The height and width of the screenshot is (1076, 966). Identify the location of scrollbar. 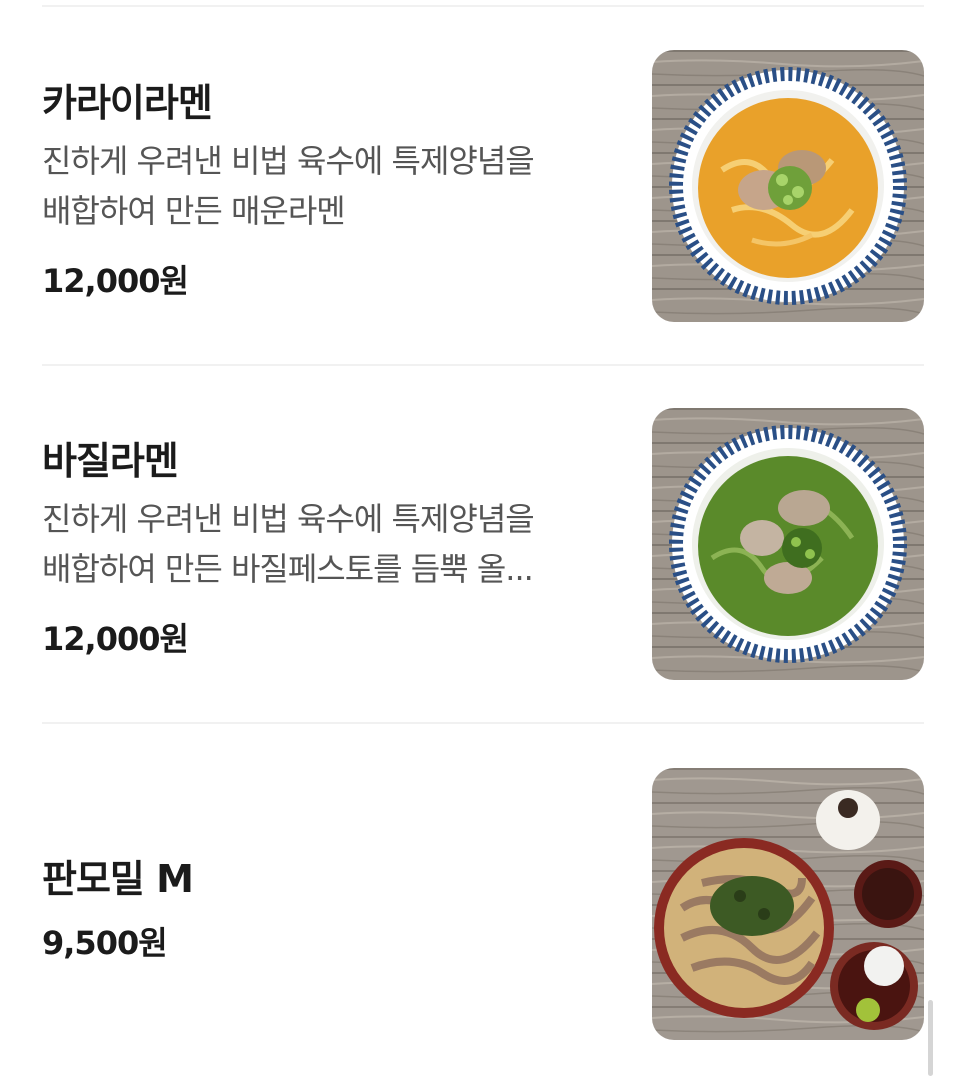
(930, 1038).